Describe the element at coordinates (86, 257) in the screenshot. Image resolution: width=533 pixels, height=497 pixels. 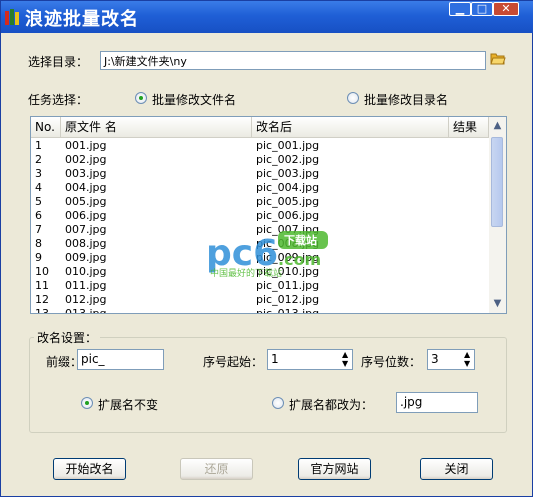
I see `row-original-name: 009.jpg` at that location.